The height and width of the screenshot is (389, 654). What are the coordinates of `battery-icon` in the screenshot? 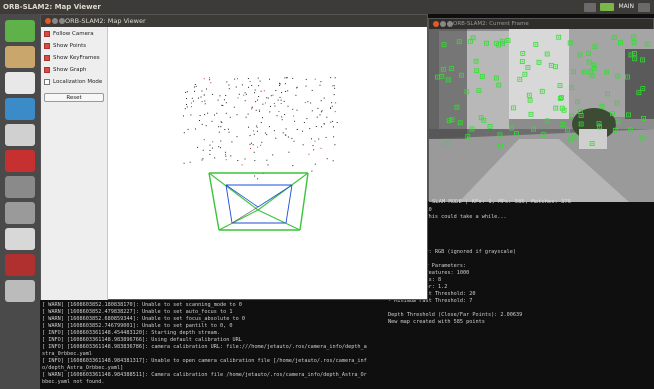 It's located at (607, 7).